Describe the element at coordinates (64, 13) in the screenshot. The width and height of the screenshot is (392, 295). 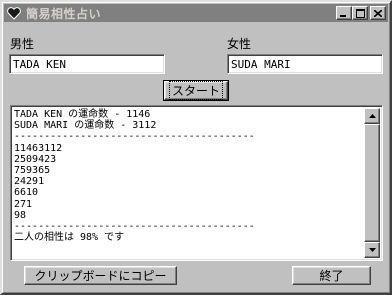
I see `window-title: 簡易相性占い` at that location.